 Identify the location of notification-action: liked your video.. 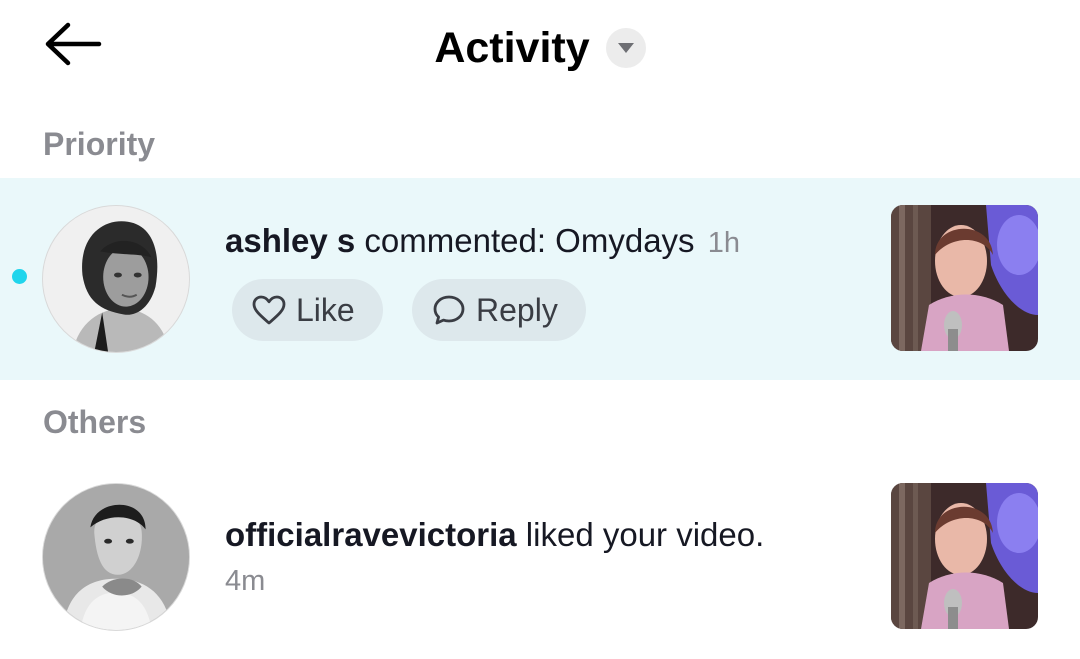
(640, 534).